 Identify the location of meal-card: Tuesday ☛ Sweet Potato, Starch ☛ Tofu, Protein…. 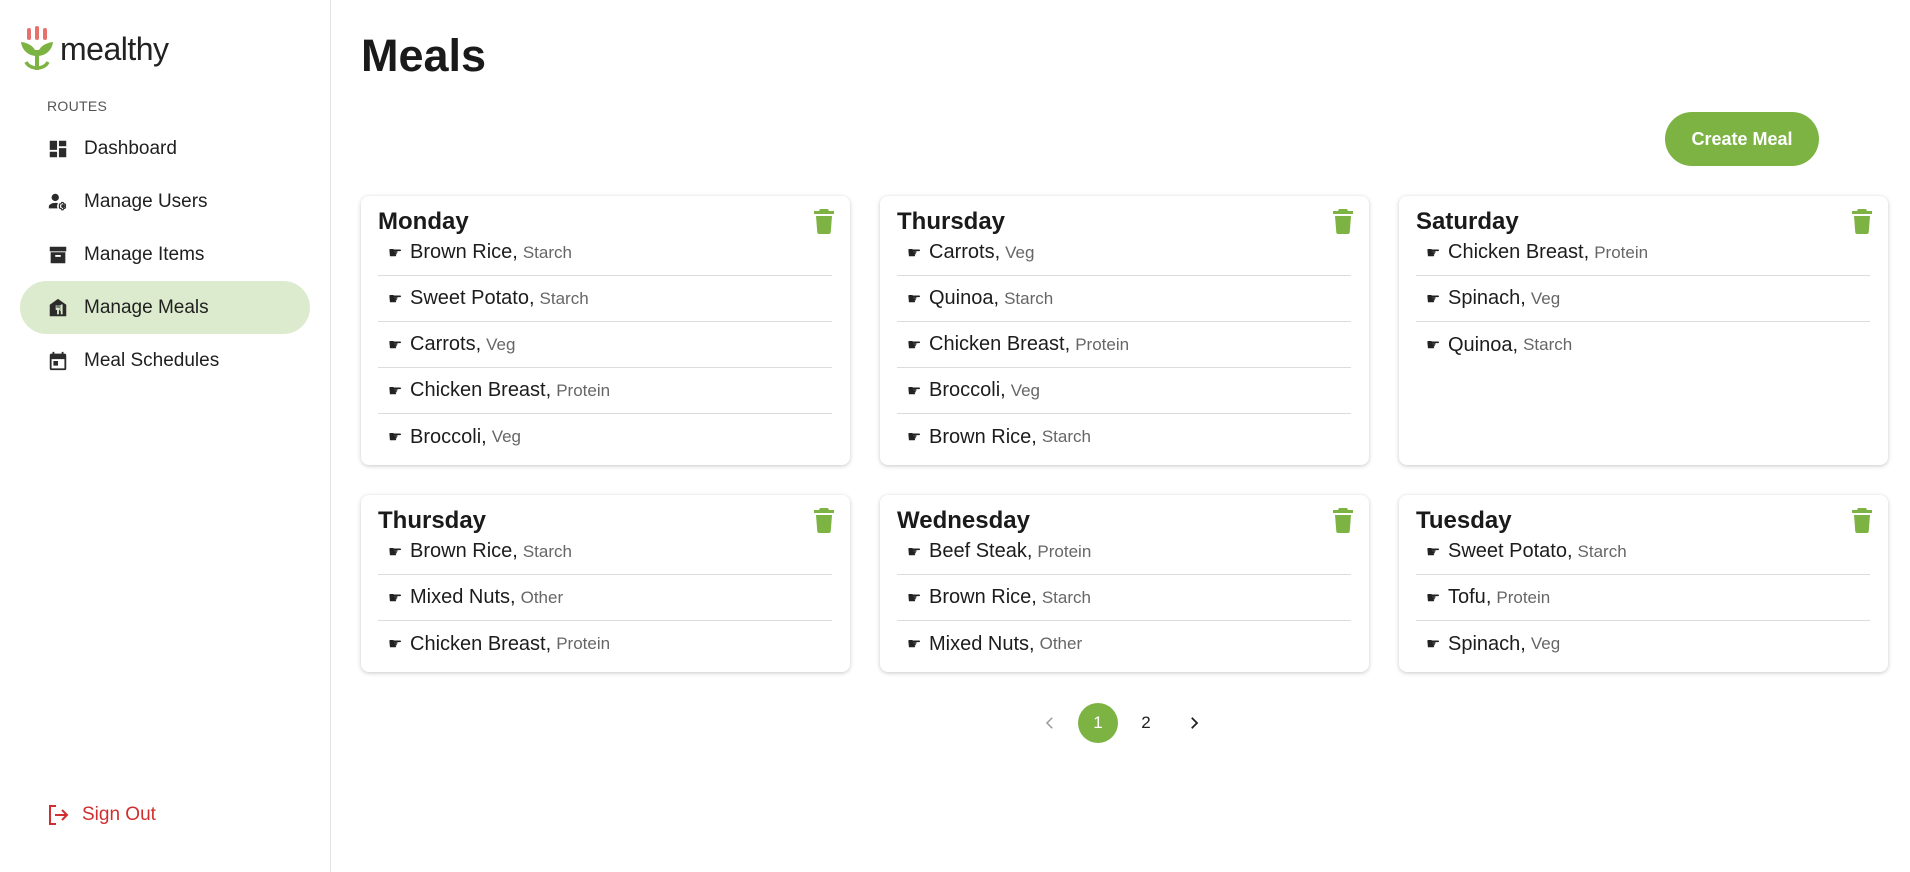
(1643, 583).